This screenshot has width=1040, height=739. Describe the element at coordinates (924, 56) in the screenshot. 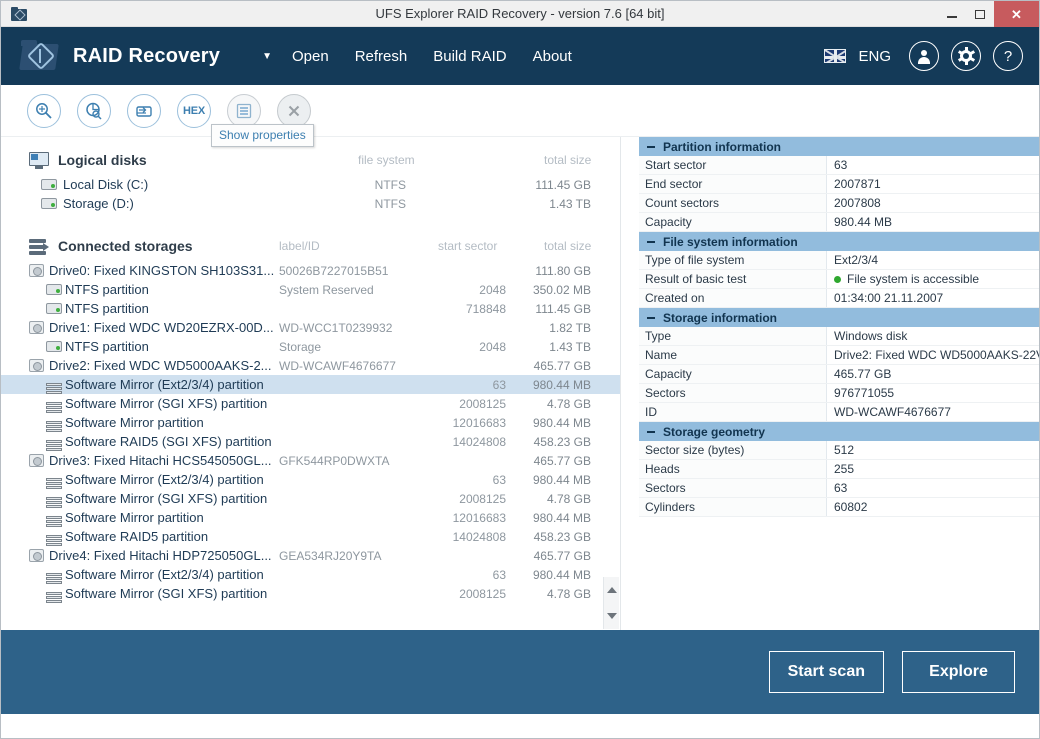

I see `user-icon` at that location.